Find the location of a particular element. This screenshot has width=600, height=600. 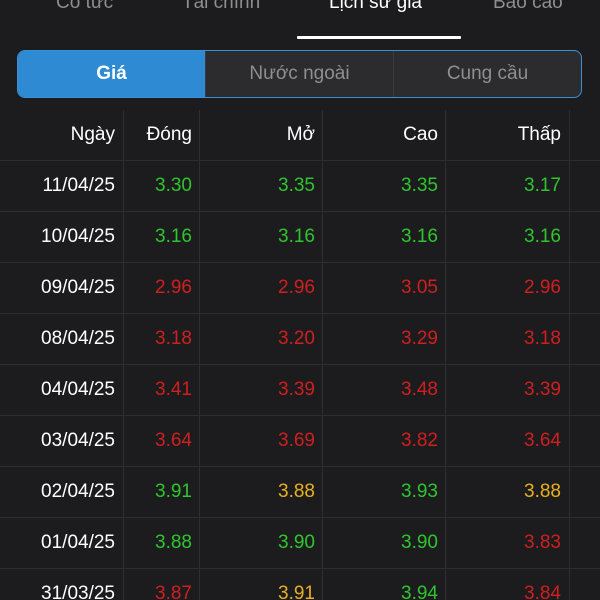

cell-close: 3.18 is located at coordinates (173, 338).